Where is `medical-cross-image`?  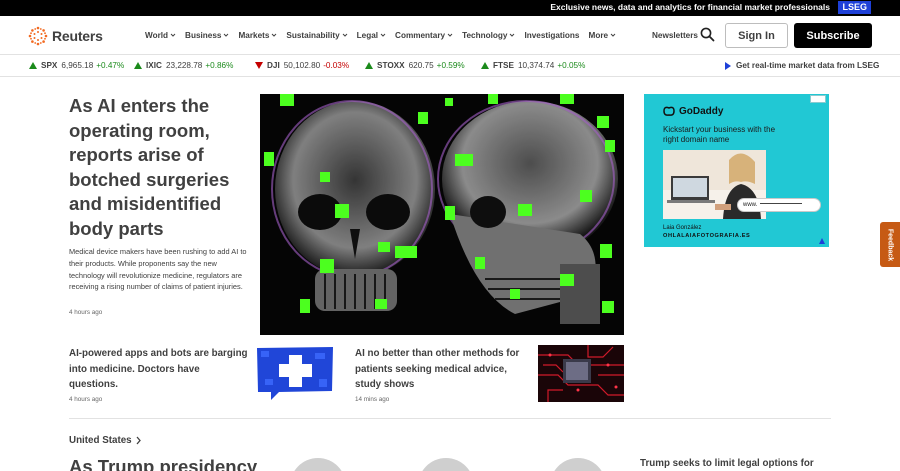
medical-cross-image is located at coordinates (295, 372).